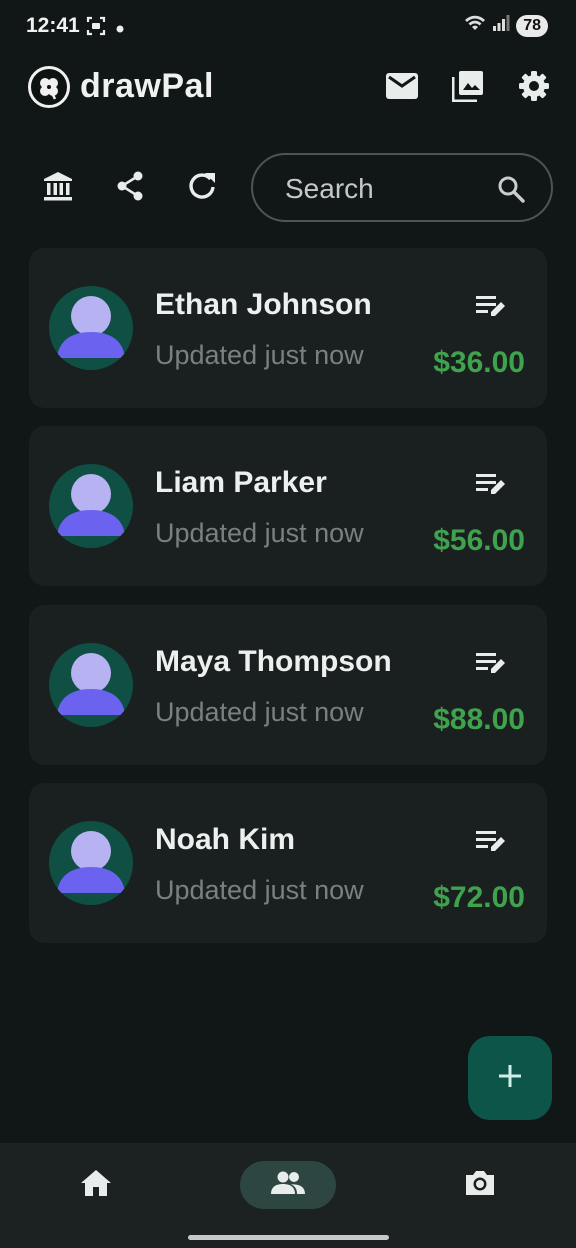 The height and width of the screenshot is (1248, 576). I want to click on amount: $56.00, so click(479, 540).